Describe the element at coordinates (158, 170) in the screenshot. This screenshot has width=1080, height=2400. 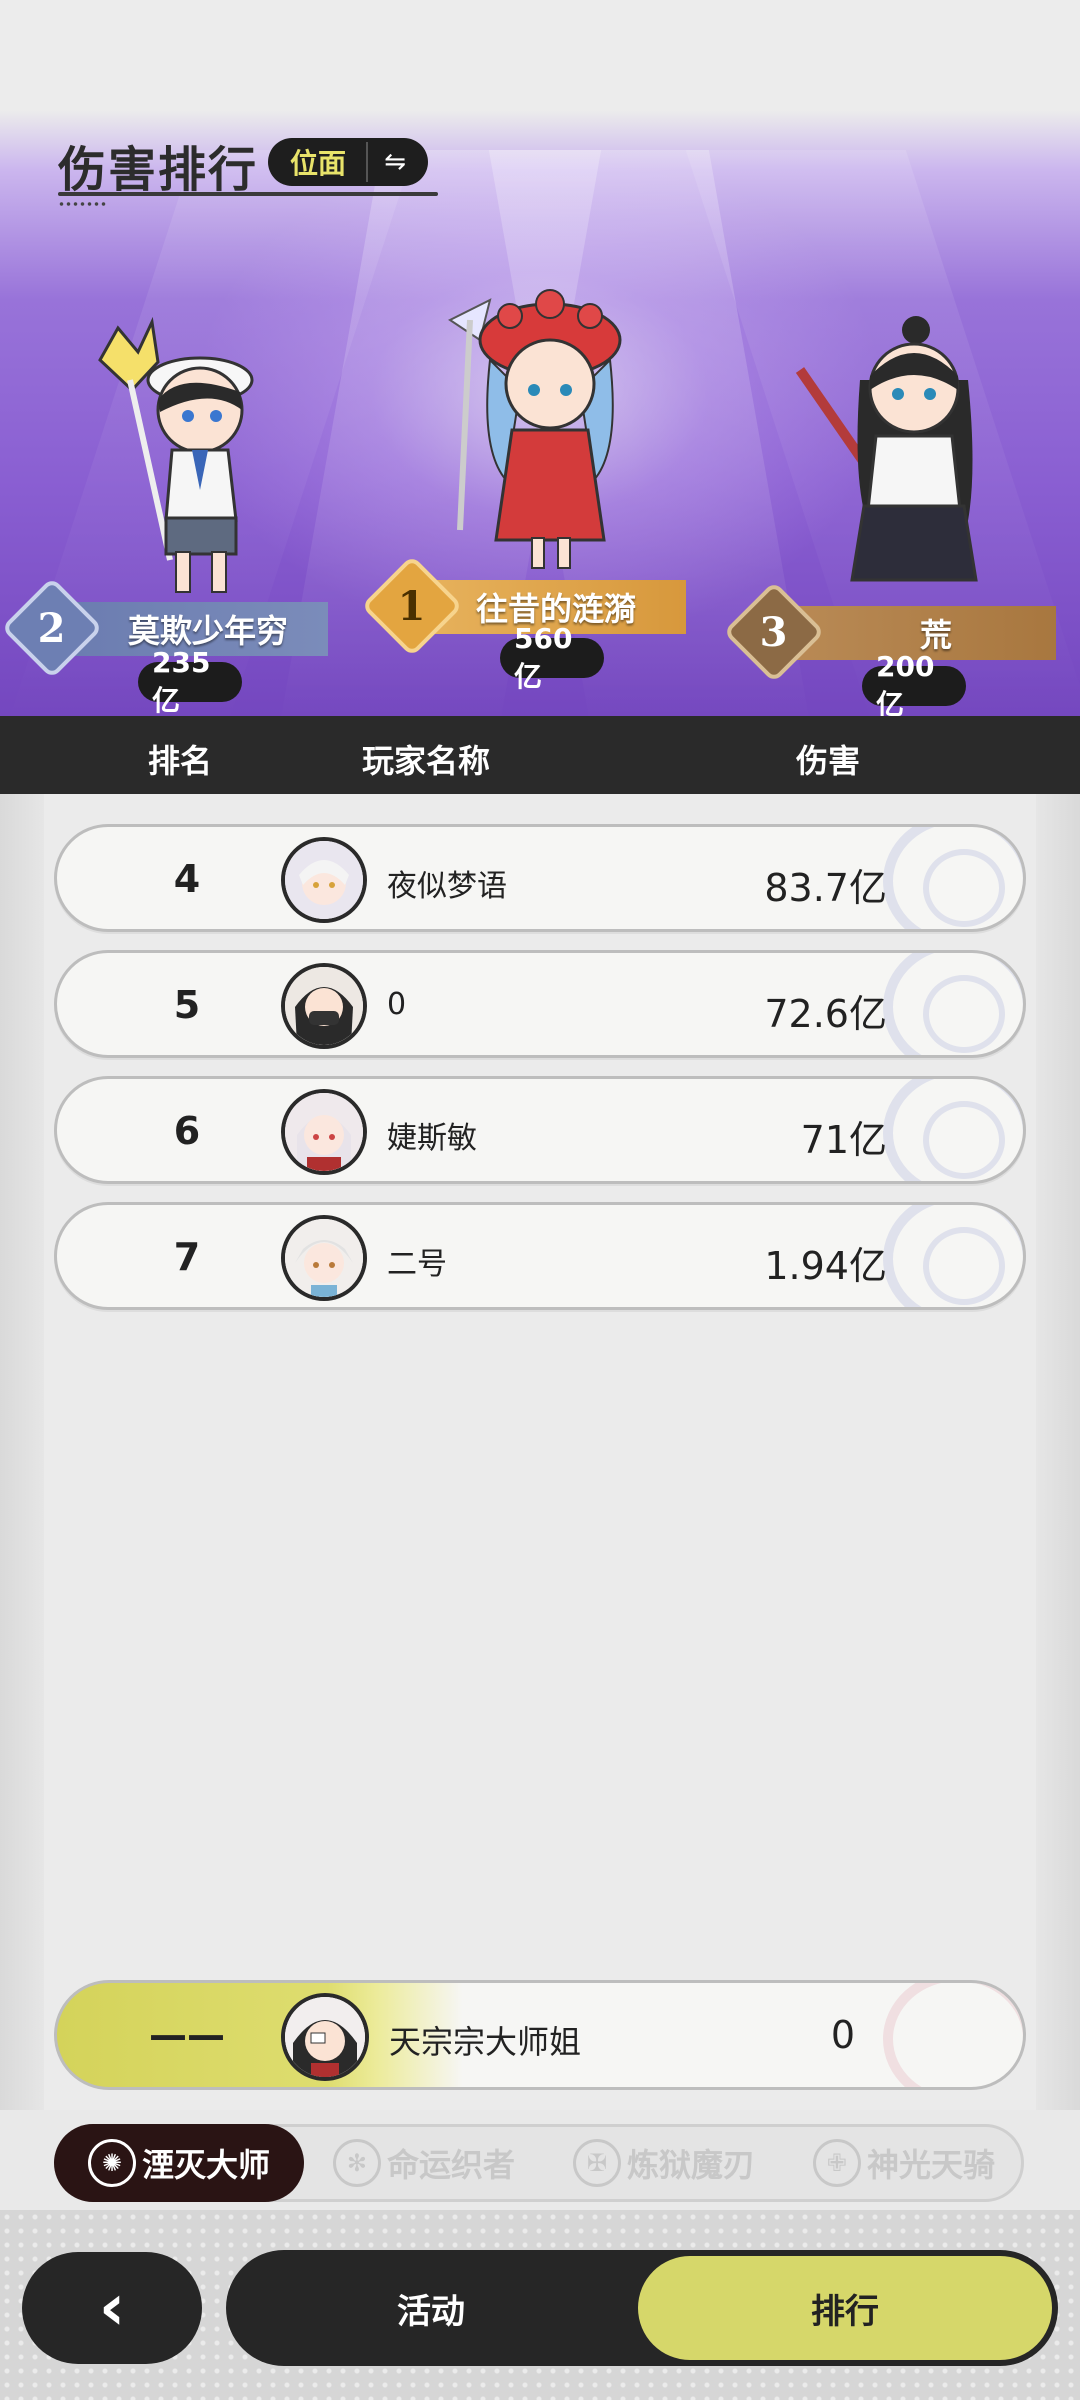
I see `page-title: 伤害排行` at that location.